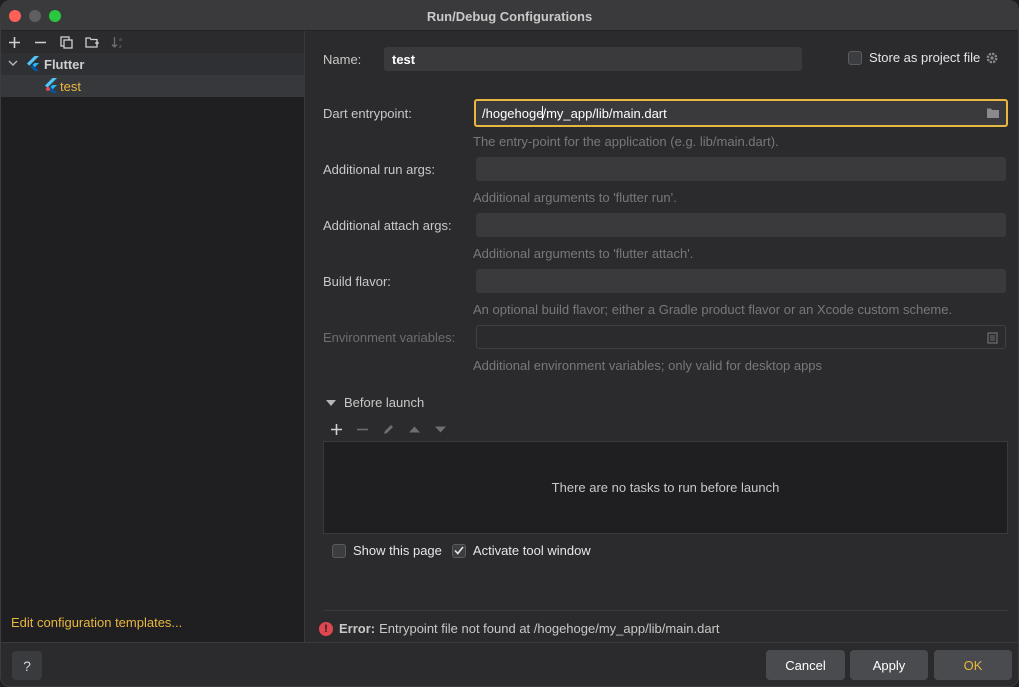 The image size is (1019, 687). Describe the element at coordinates (357, 281) in the screenshot. I see `build-flavor-label: Build flavor:` at that location.